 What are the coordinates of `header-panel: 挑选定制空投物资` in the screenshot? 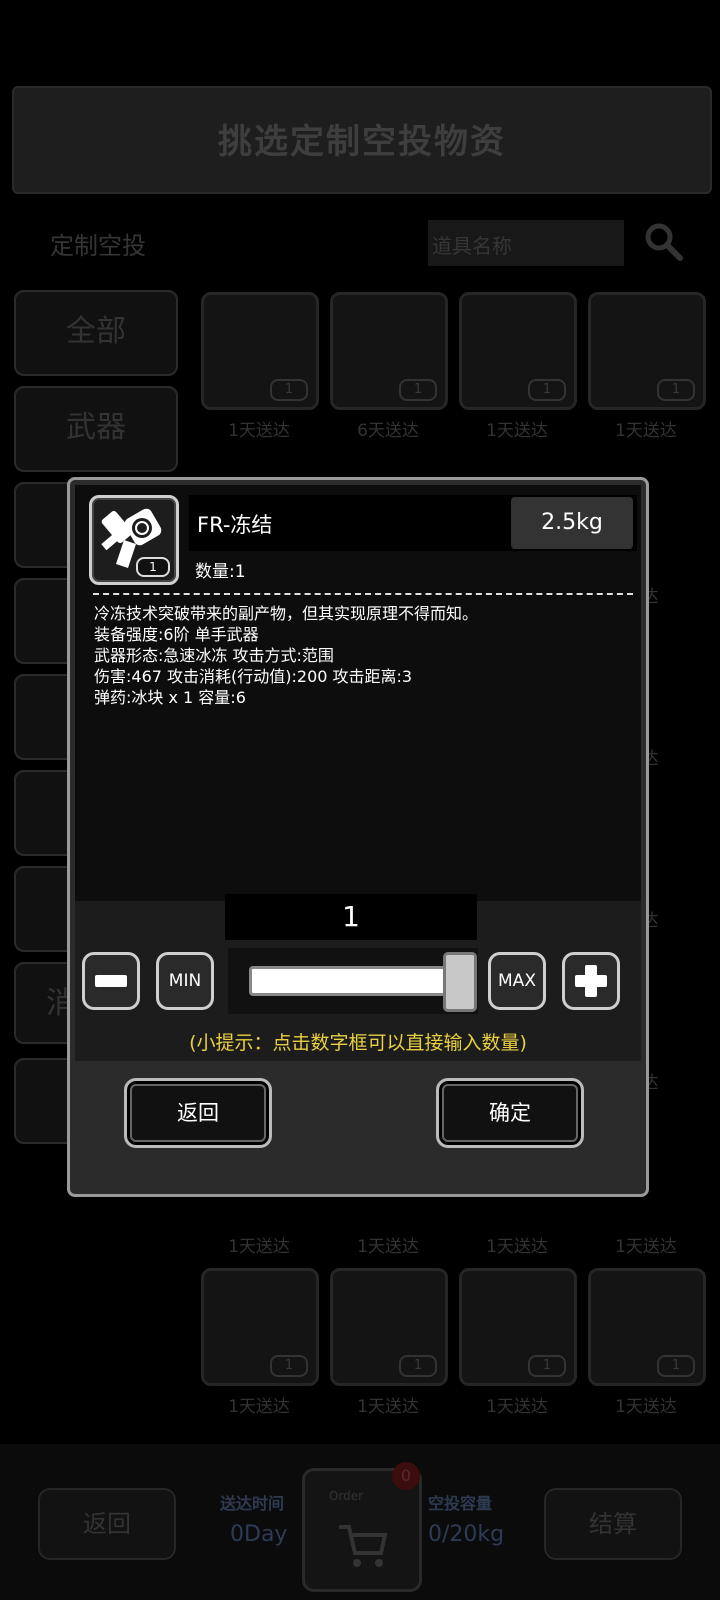 It's located at (362, 140).